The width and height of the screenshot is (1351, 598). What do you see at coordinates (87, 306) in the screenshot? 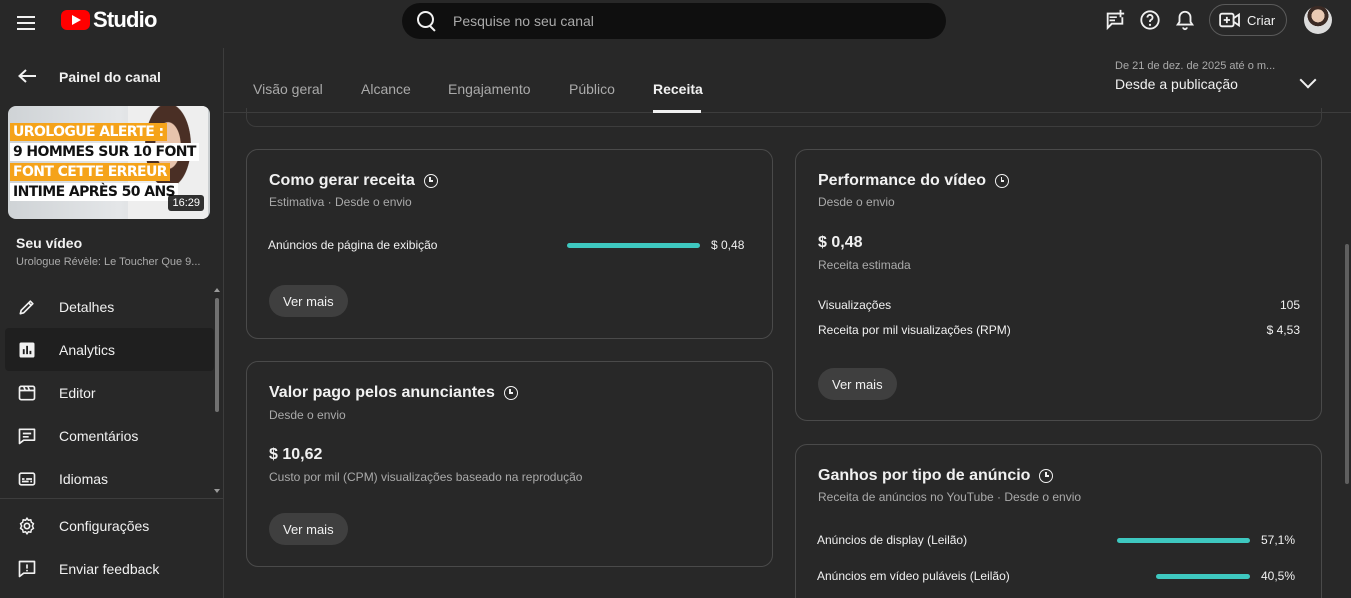
I see `sidebar-item-label: Detalhes` at bounding box center [87, 306].